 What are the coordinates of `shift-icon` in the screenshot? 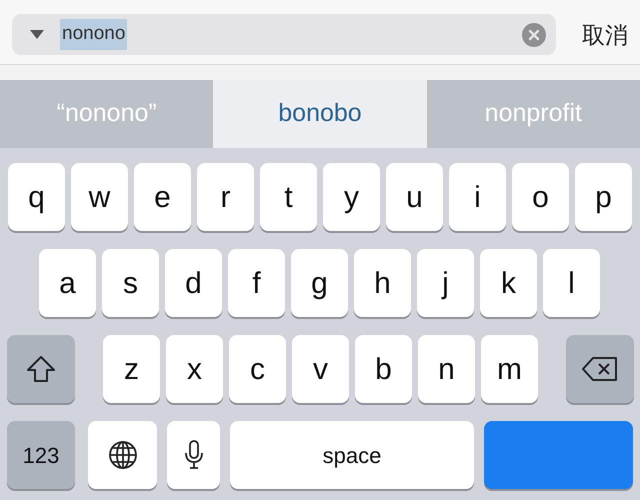 It's located at (41, 369).